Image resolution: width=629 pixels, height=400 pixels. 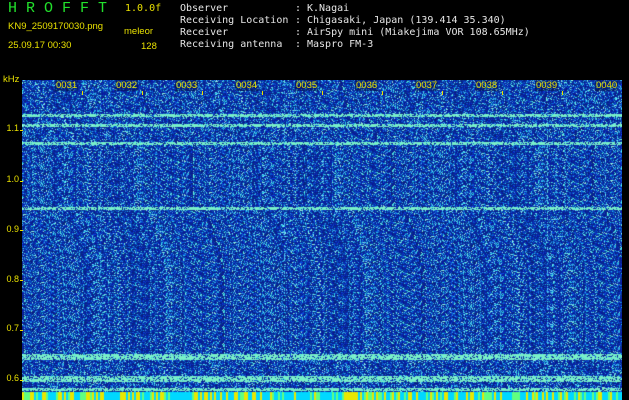 I want to click on x-tick-label: 0040, so click(x=607, y=85).